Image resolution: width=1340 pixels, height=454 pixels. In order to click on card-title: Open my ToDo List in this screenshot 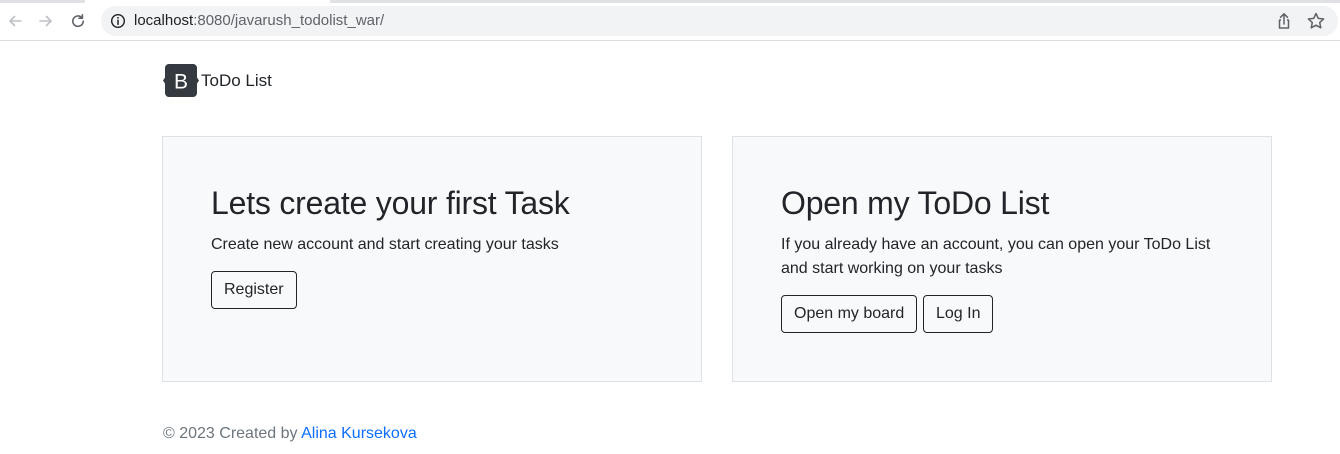, I will do `click(915, 203)`.